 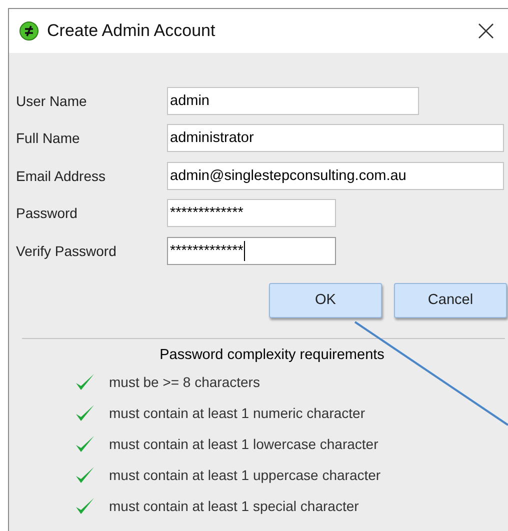 What do you see at coordinates (184, 382) in the screenshot?
I see `requirement-text: must be >= 8 characters` at bounding box center [184, 382].